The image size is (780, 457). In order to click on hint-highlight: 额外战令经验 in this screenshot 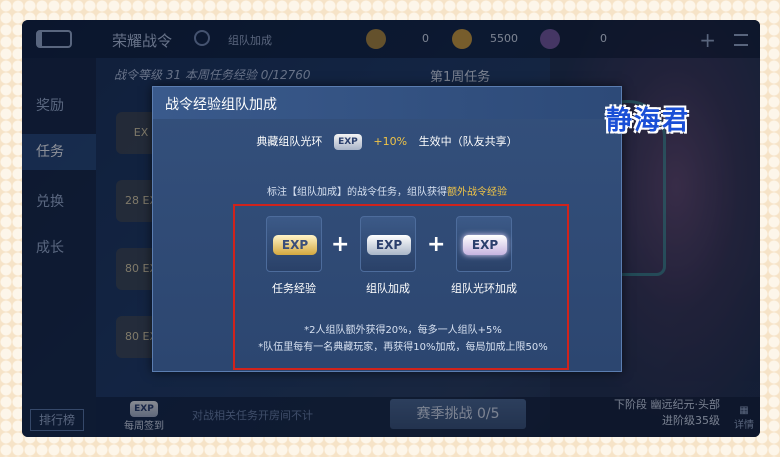, I will do `click(477, 192)`.